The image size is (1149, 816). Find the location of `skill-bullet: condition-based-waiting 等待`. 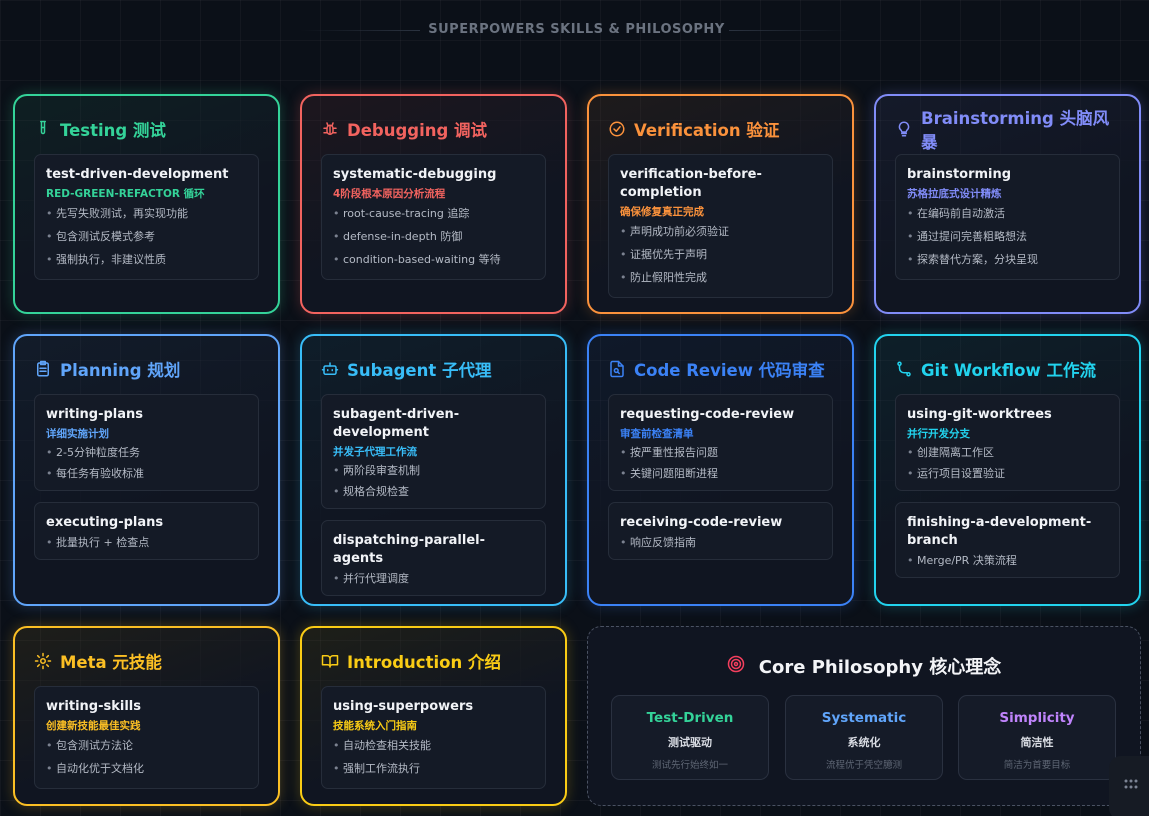

skill-bullet: condition-based-waiting 等待 is located at coordinates (433, 259).